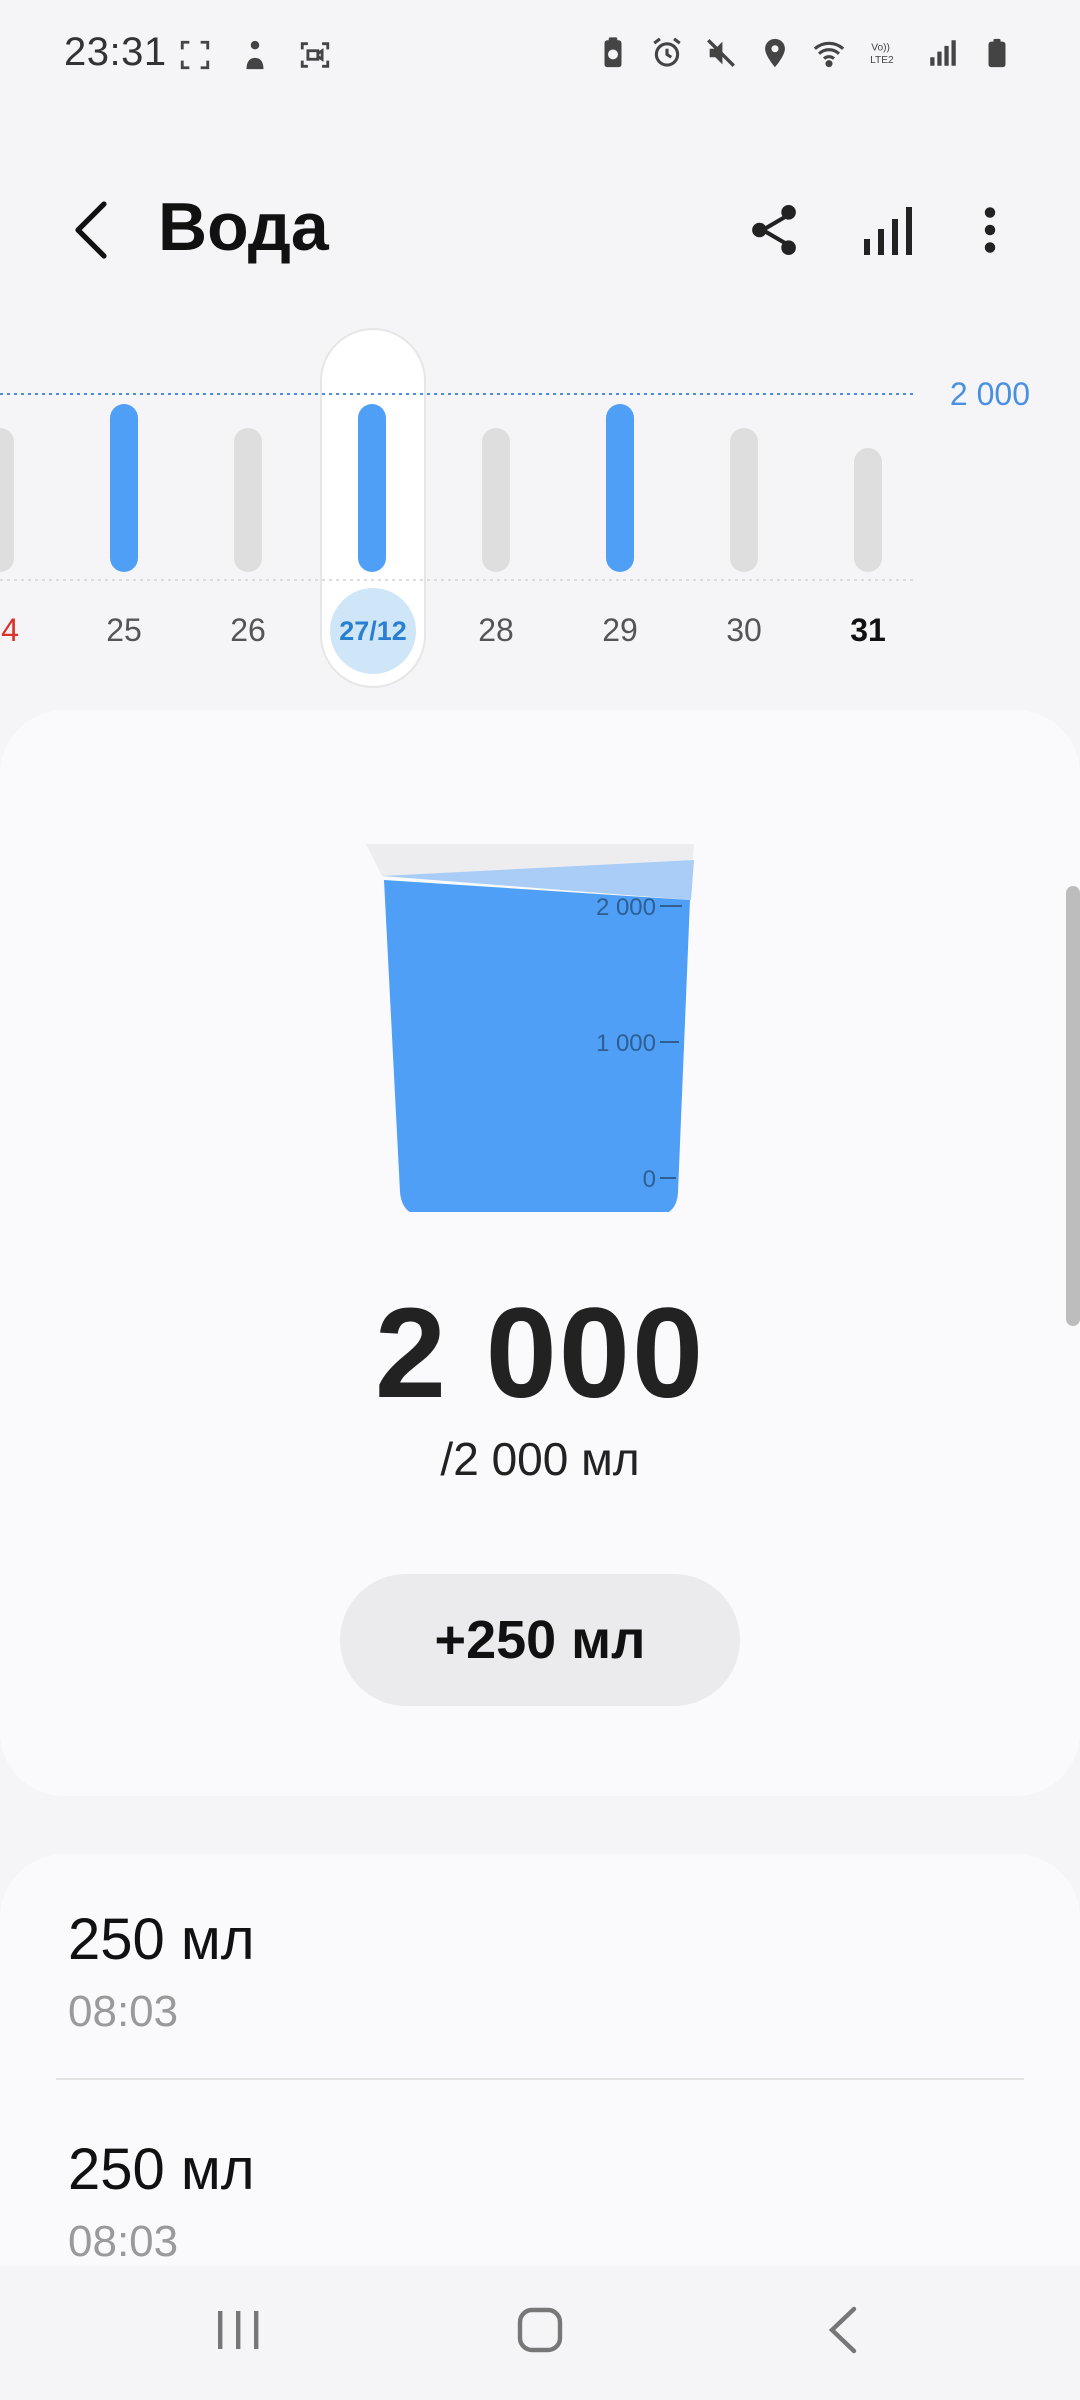 This screenshot has width=1080, height=2400. What do you see at coordinates (882, 60) in the screenshot?
I see `svg-text: LTE2` at bounding box center [882, 60].